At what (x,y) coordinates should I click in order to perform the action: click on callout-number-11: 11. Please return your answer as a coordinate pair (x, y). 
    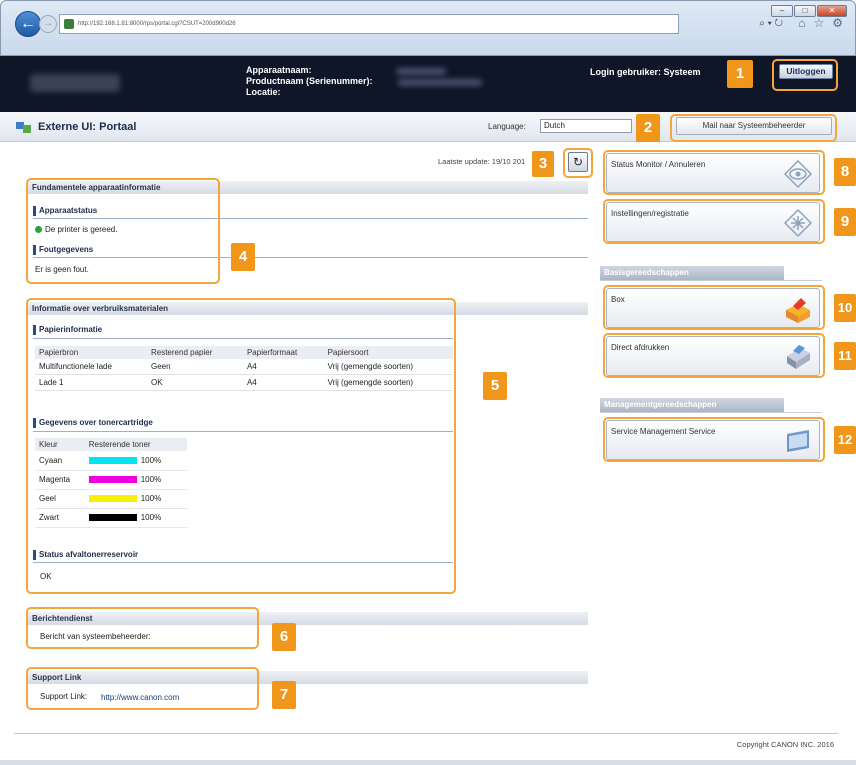
    Looking at the image, I should click on (845, 356).